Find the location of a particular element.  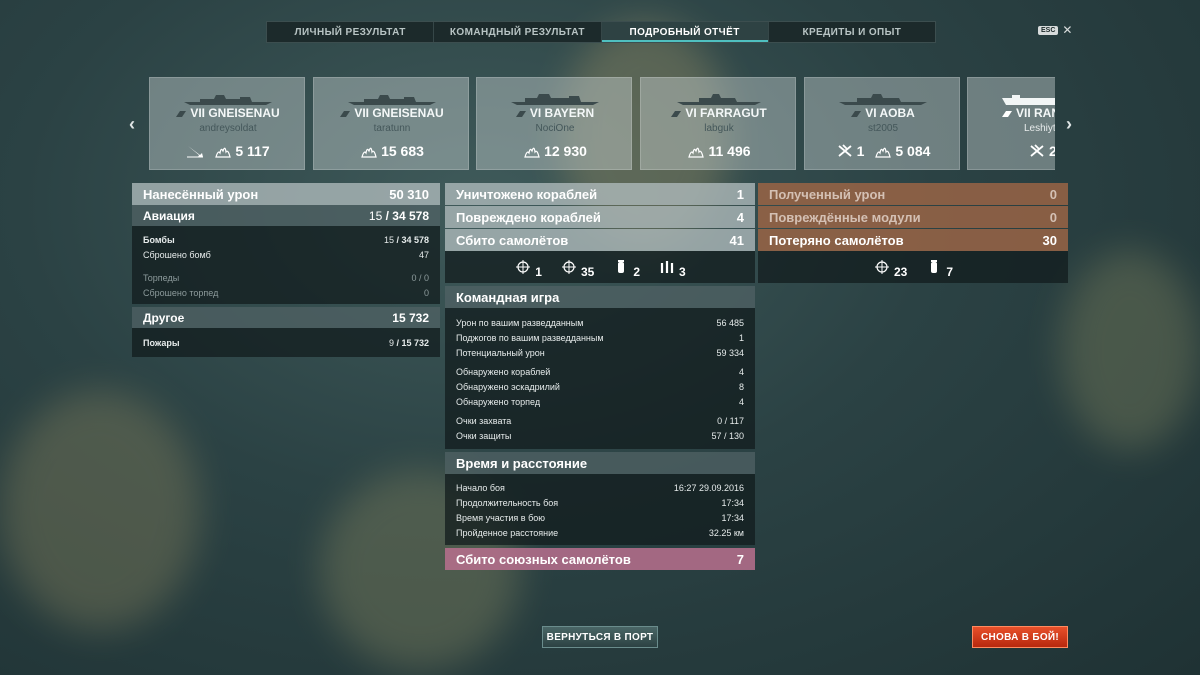

ship-card: VI FARRAGUT labguk 11 496 is located at coordinates (718, 123).